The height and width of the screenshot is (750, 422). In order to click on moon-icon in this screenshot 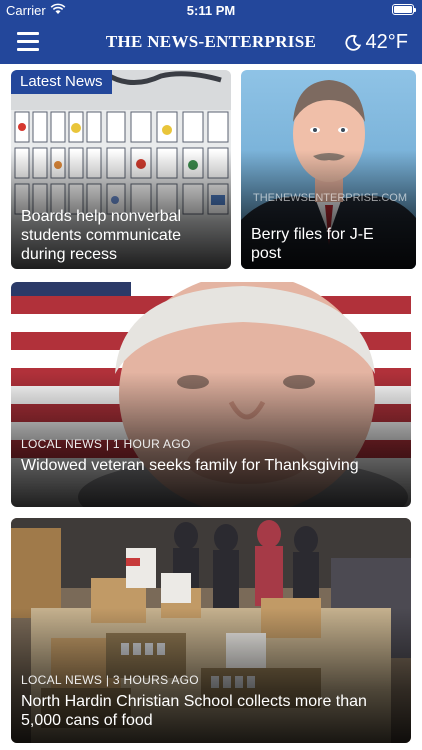, I will do `click(352, 42)`.